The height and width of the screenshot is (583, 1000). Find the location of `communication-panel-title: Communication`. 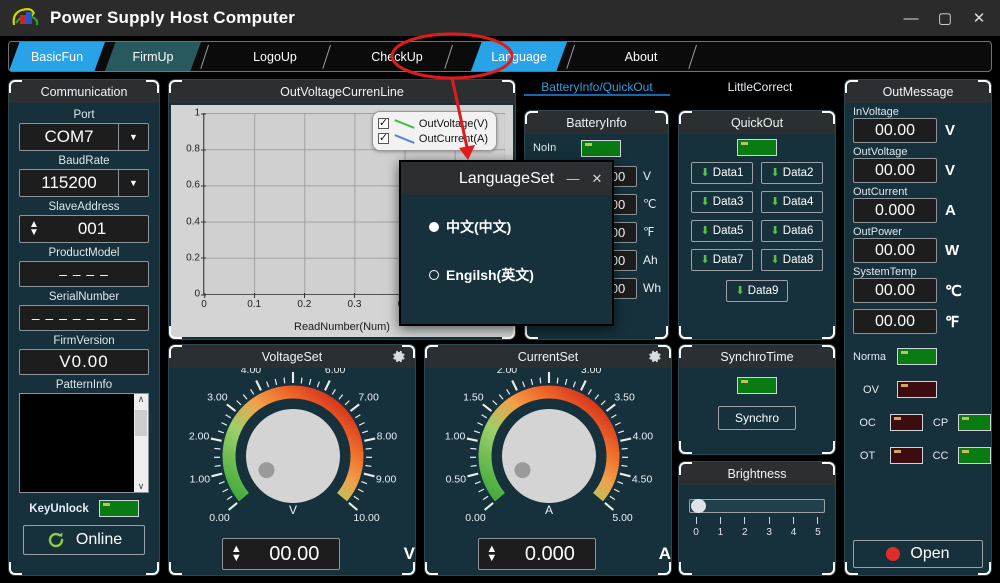

communication-panel-title: Communication is located at coordinates (84, 91).